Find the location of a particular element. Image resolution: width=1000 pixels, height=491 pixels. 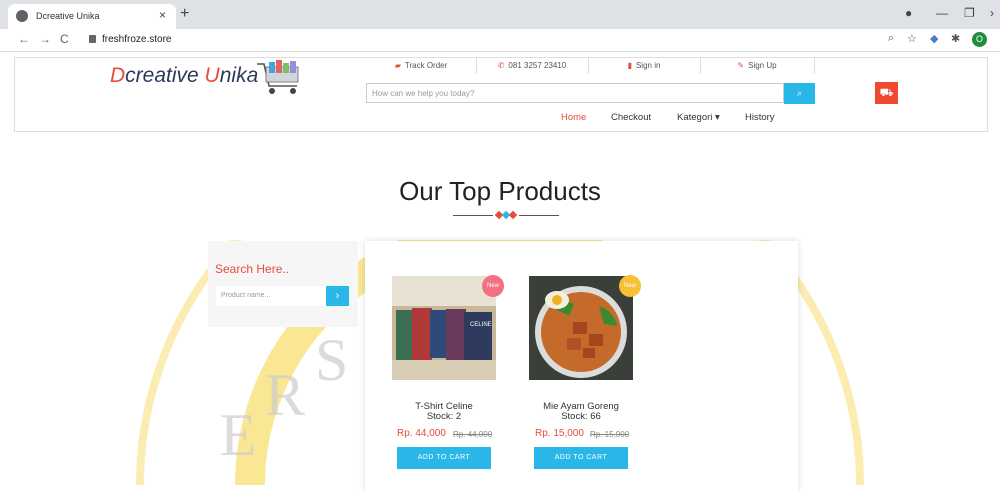

logo-accent-d: D is located at coordinates (118, 75).